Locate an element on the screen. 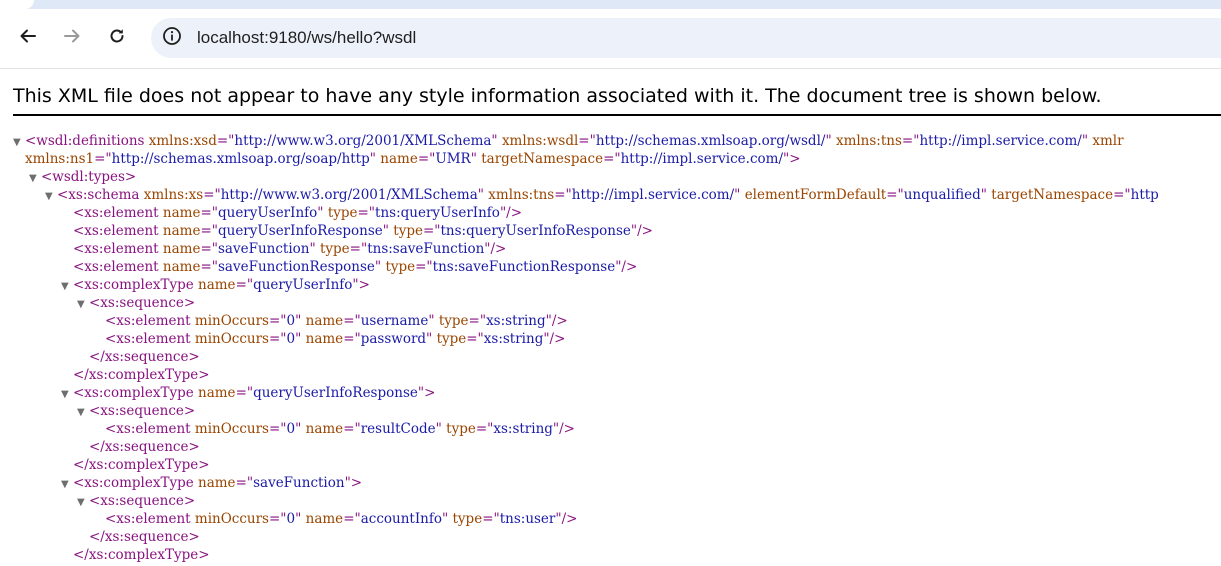  attribute-name: minOccurs is located at coordinates (231, 339).